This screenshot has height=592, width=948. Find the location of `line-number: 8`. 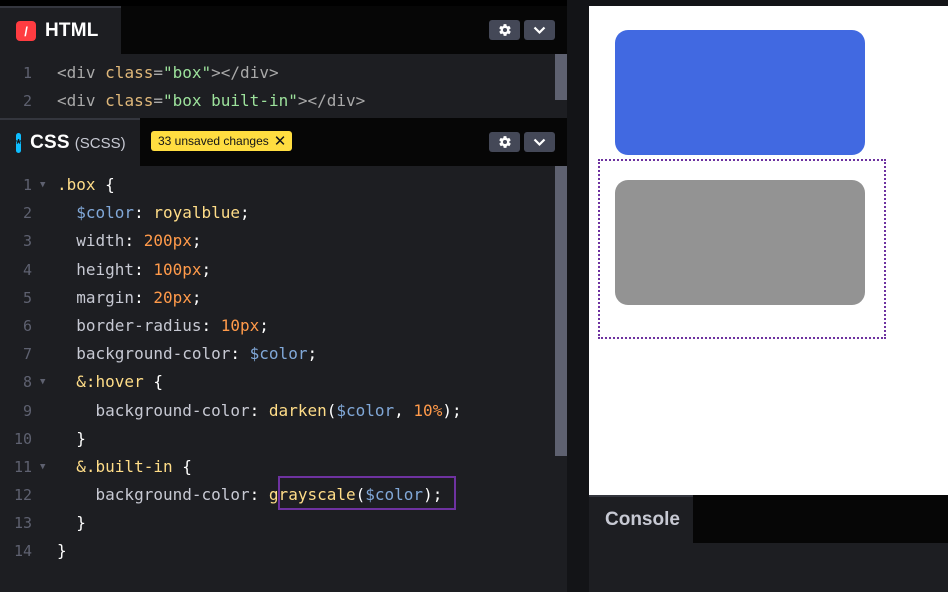

line-number: 8 is located at coordinates (27, 382).